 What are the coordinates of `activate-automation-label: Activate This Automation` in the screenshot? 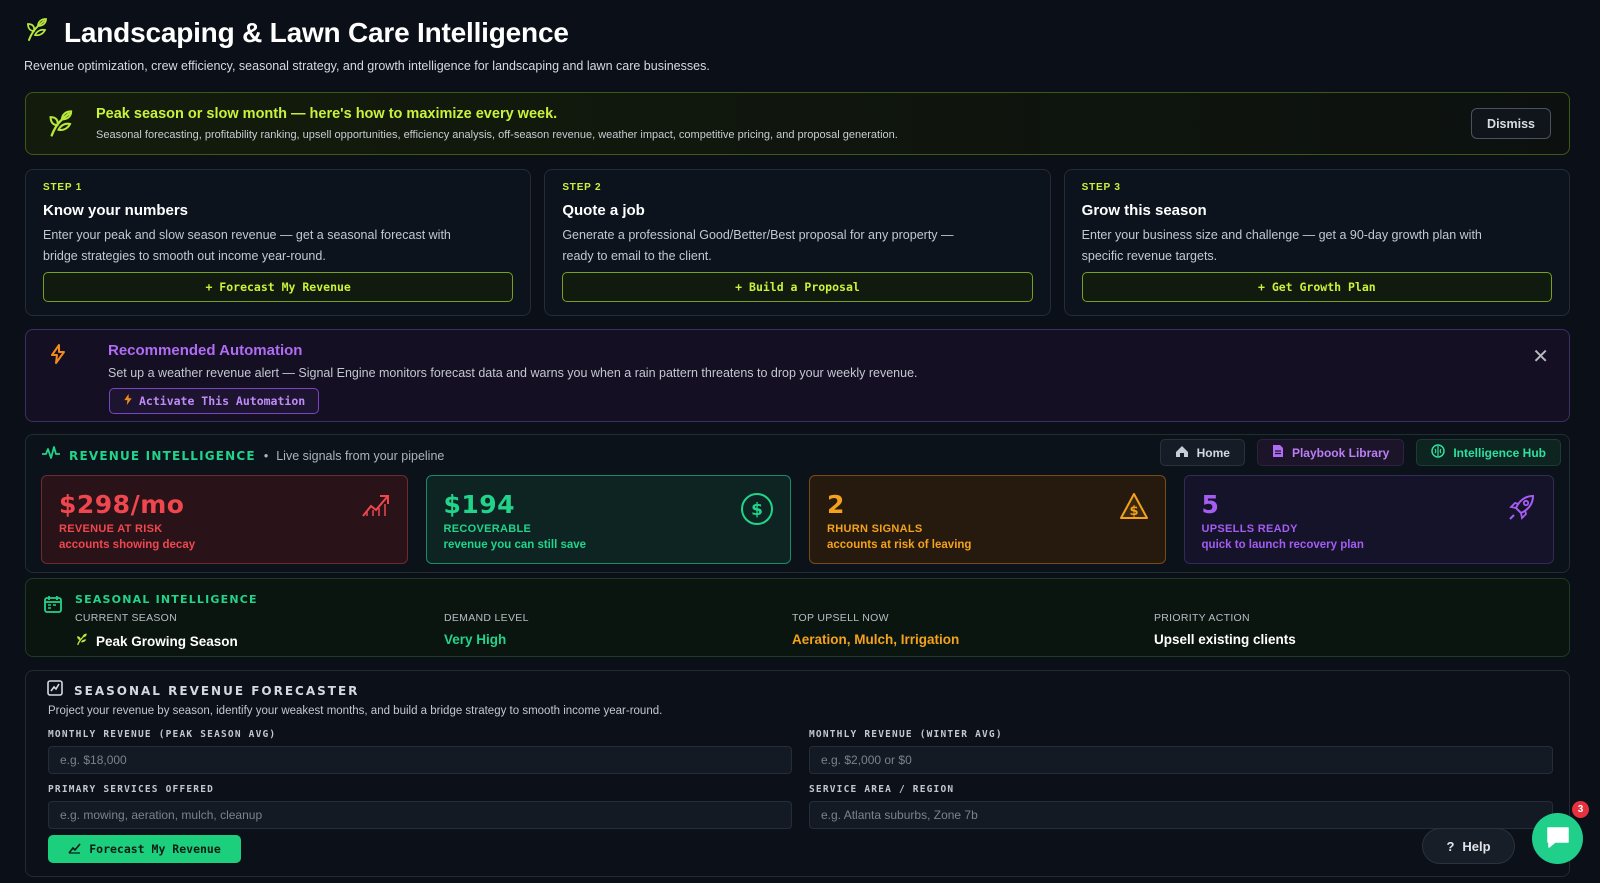 It's located at (222, 401).